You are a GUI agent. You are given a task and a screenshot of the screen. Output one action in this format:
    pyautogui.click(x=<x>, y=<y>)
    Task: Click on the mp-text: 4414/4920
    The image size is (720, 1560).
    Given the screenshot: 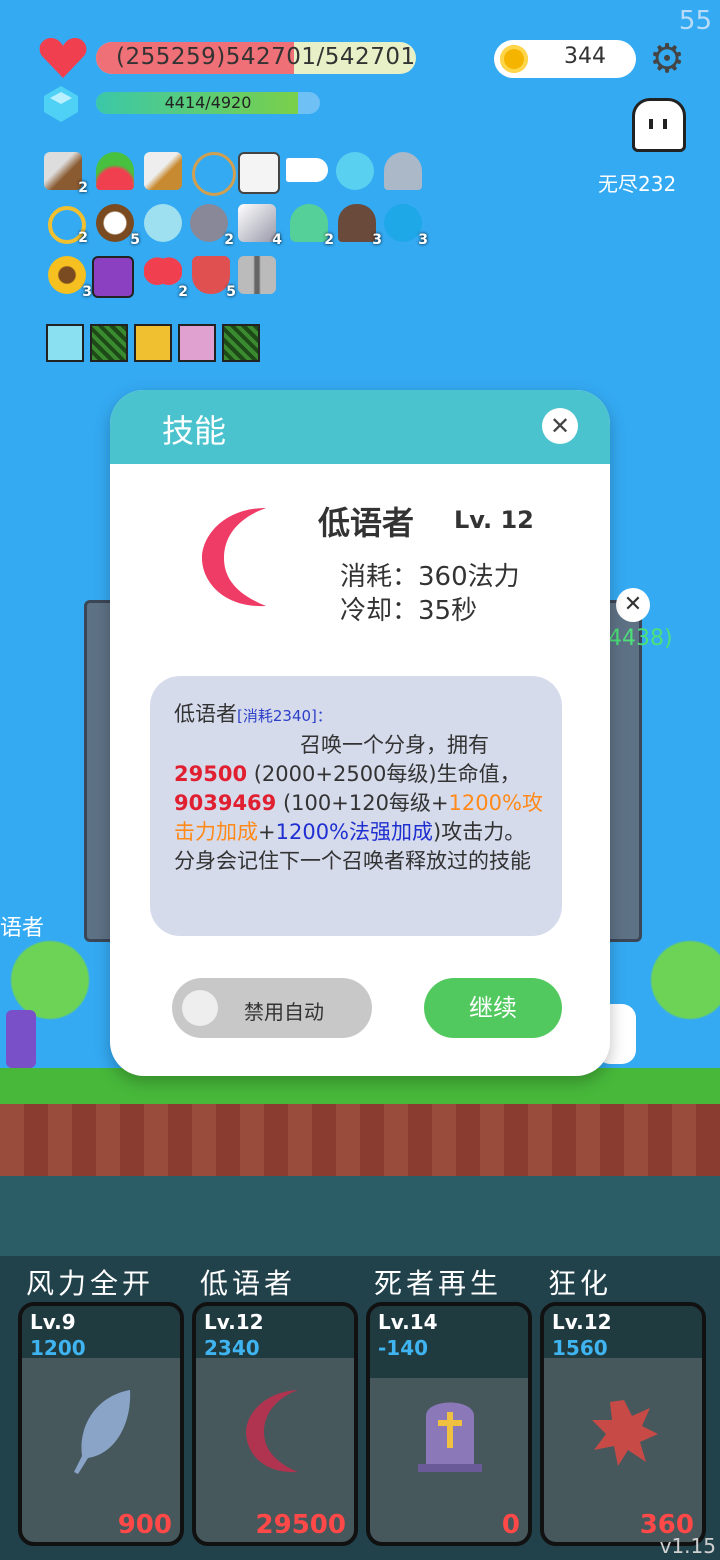 What is the action you would take?
    pyautogui.click(x=208, y=102)
    